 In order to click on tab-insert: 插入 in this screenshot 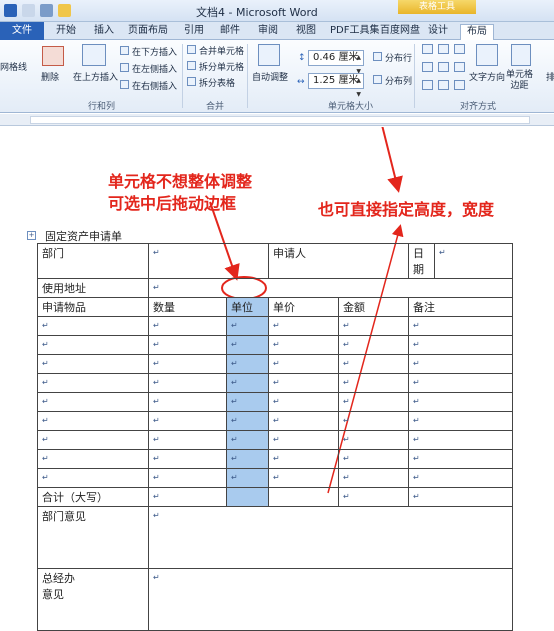, I will do `click(104, 32)`.